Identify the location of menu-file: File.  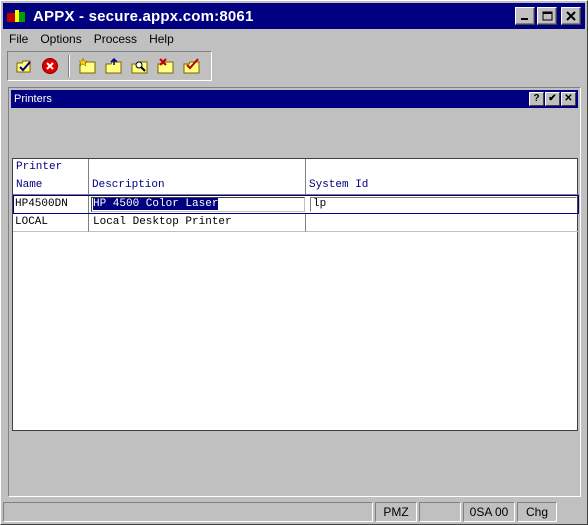
(18, 39).